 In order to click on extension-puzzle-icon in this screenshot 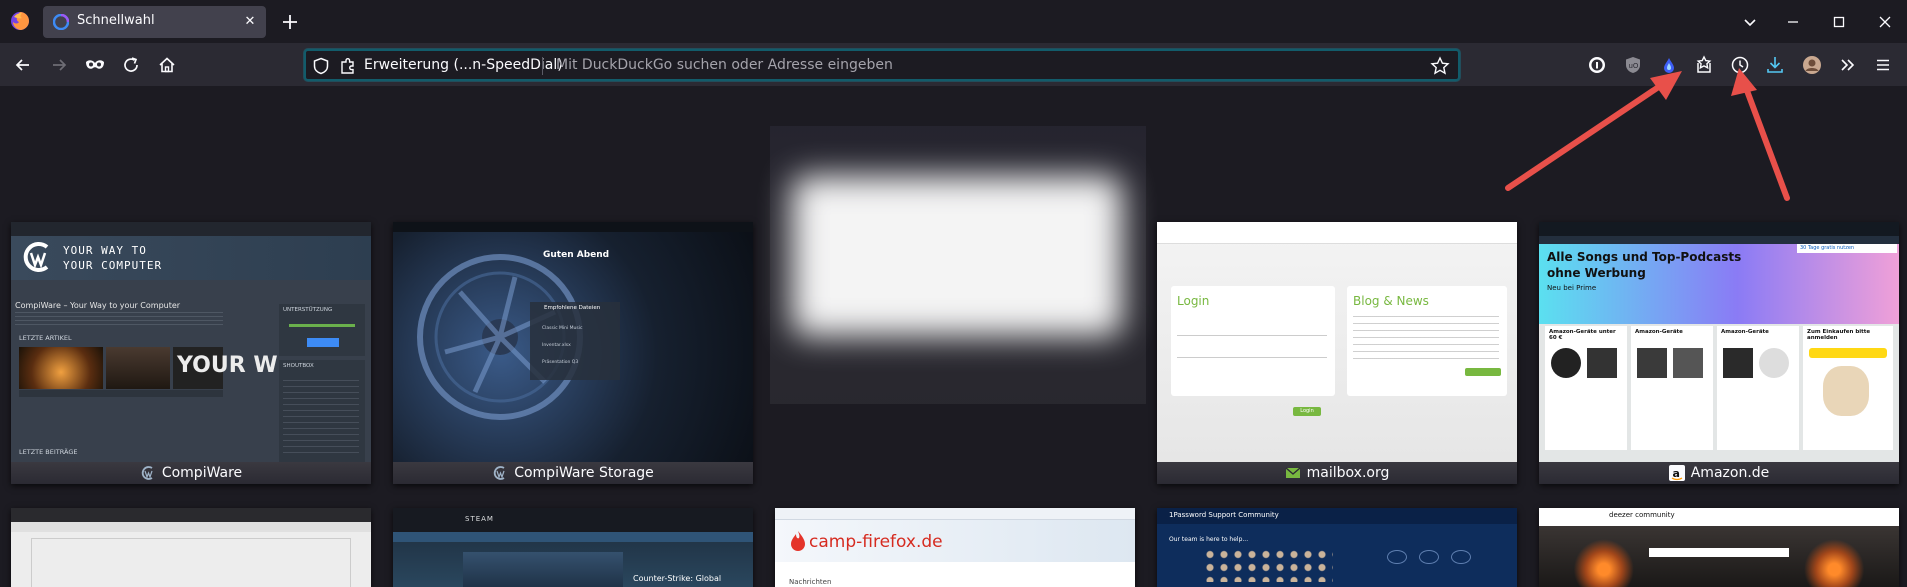, I will do `click(348, 66)`.